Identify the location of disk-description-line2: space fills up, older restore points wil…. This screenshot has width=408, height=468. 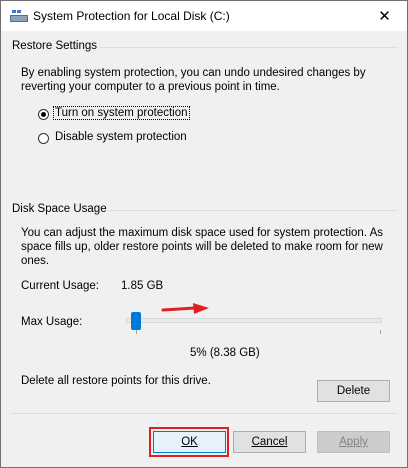
(202, 247).